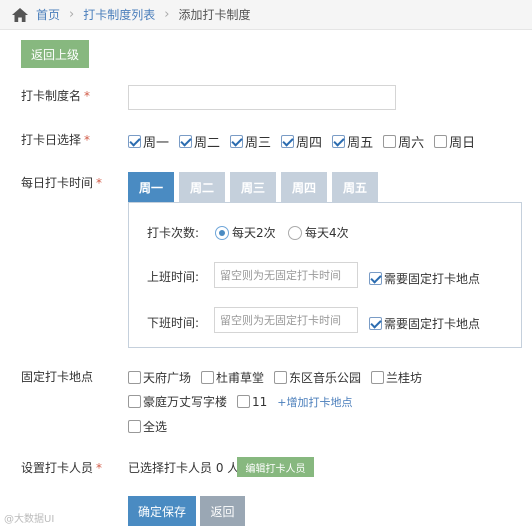 Image resolution: width=532 pixels, height=531 pixels. Describe the element at coordinates (462, 143) in the screenshot. I see `checkbox-label: 周日` at that location.